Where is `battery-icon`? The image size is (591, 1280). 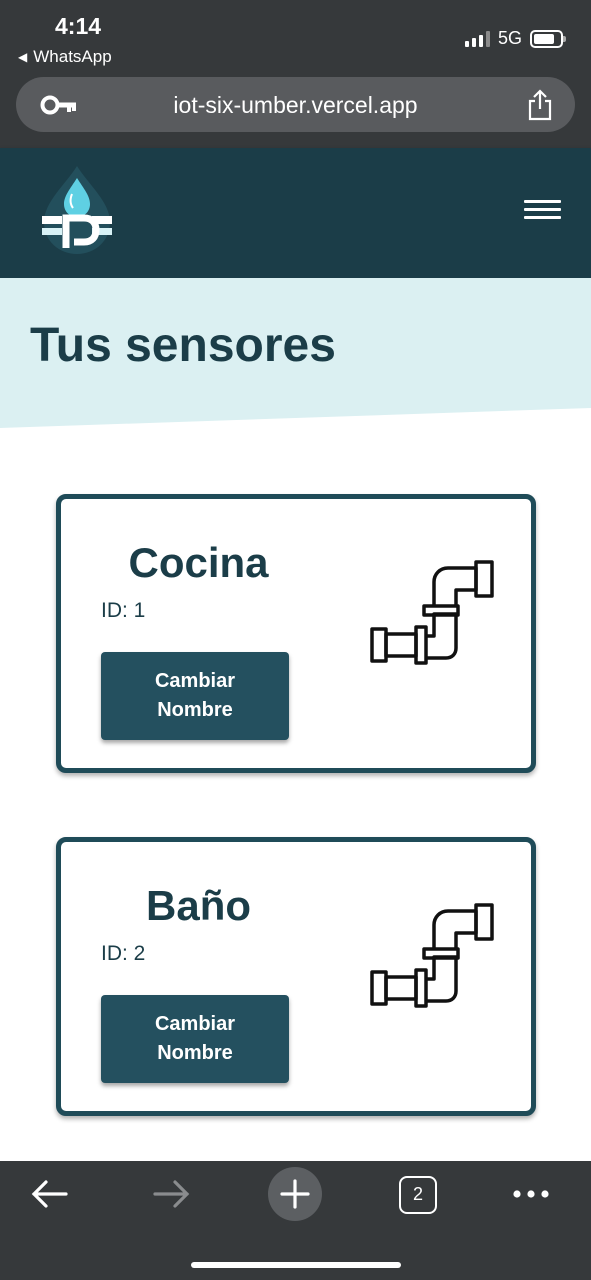 battery-icon is located at coordinates (548, 38).